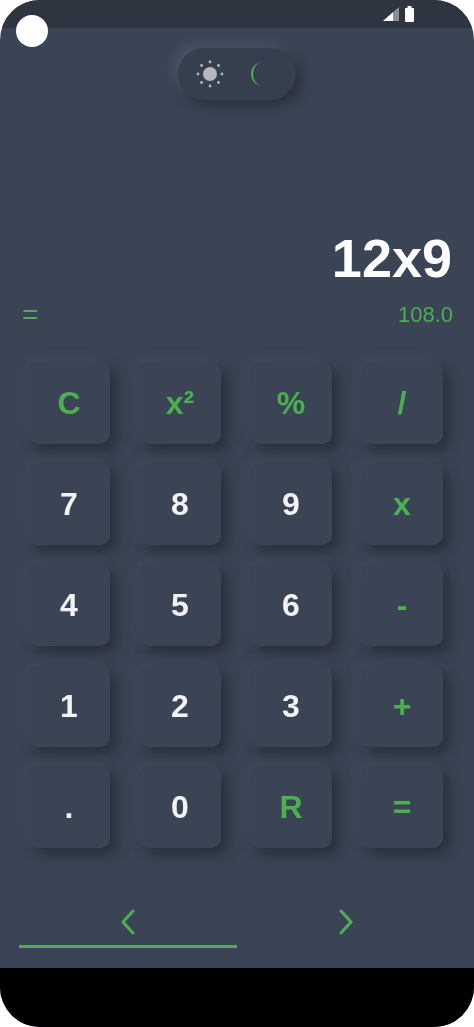  Describe the element at coordinates (291, 504) in the screenshot. I see `calculator-key: 9` at that location.